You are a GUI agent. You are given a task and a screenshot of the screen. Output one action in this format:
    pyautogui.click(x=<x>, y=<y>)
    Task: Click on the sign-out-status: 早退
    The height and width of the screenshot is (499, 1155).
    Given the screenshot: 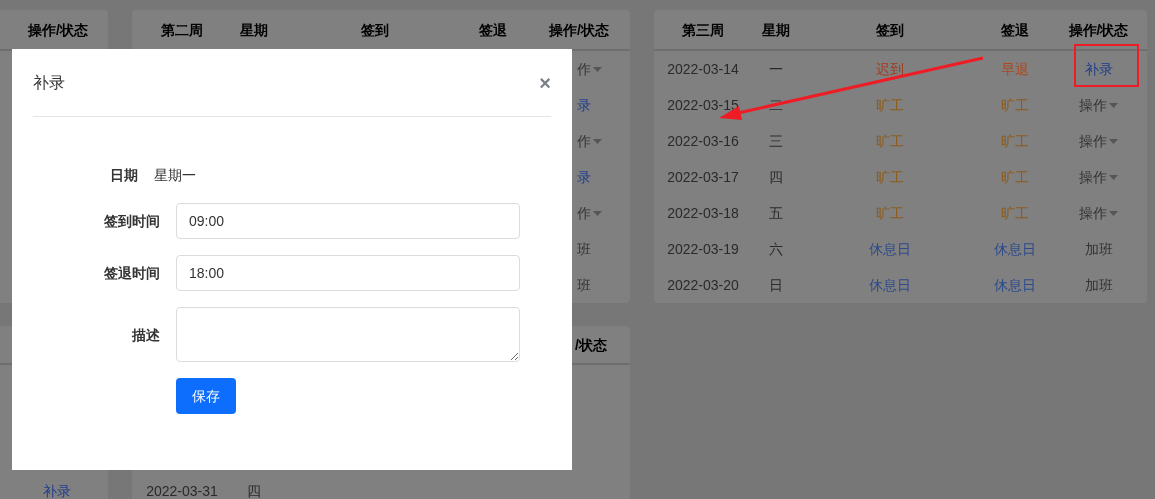 What is the action you would take?
    pyautogui.click(x=1015, y=69)
    